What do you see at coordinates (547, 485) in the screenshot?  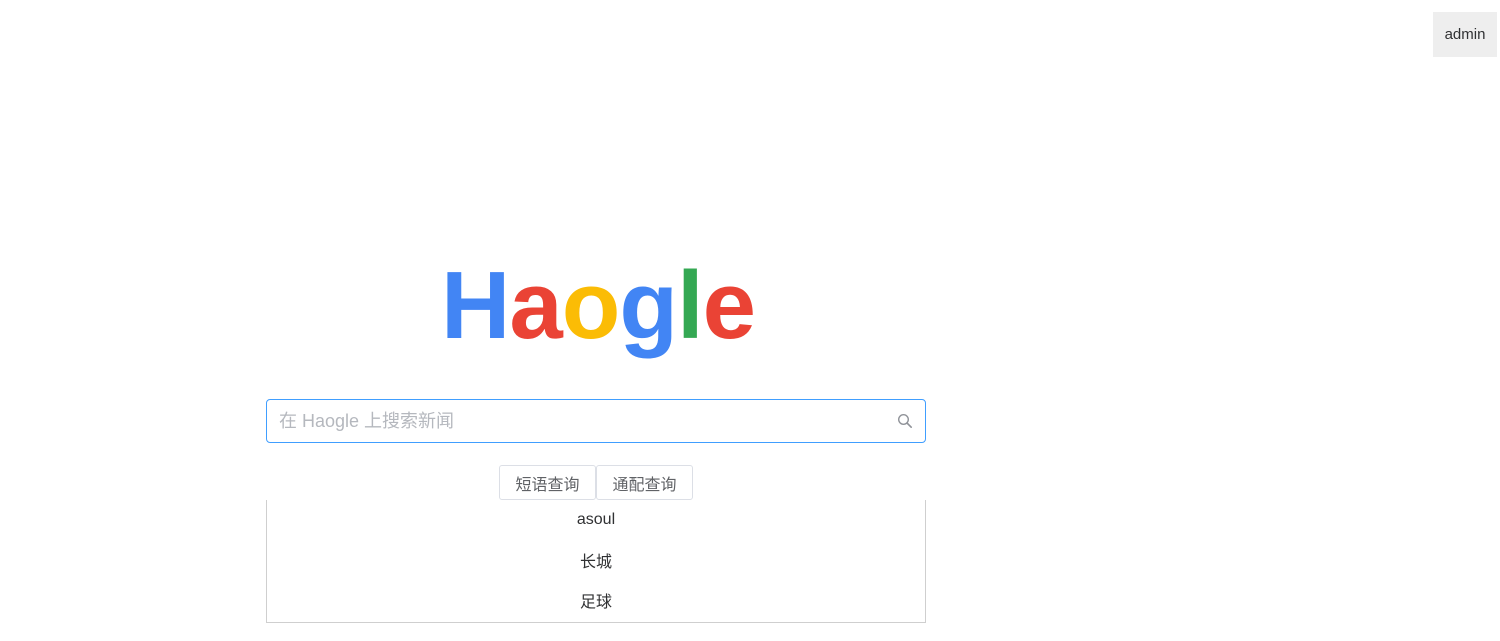 I see `phrase-query-label: 短语查询` at bounding box center [547, 485].